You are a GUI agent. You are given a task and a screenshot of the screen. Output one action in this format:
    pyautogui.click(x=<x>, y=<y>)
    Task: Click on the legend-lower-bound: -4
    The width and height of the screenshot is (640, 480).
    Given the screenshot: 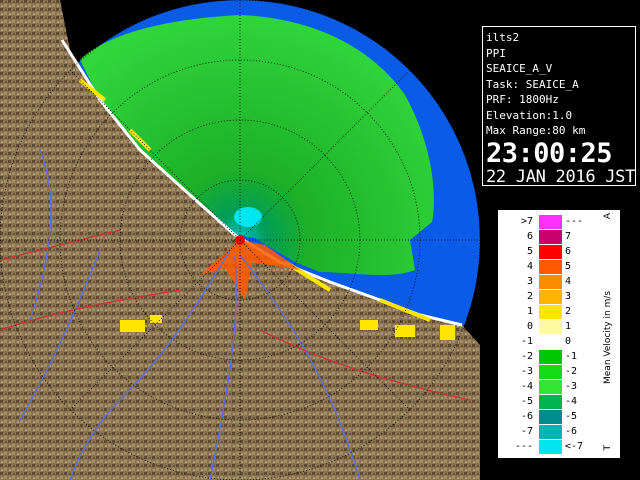 What is the action you would take?
    pyautogui.click(x=526, y=386)
    